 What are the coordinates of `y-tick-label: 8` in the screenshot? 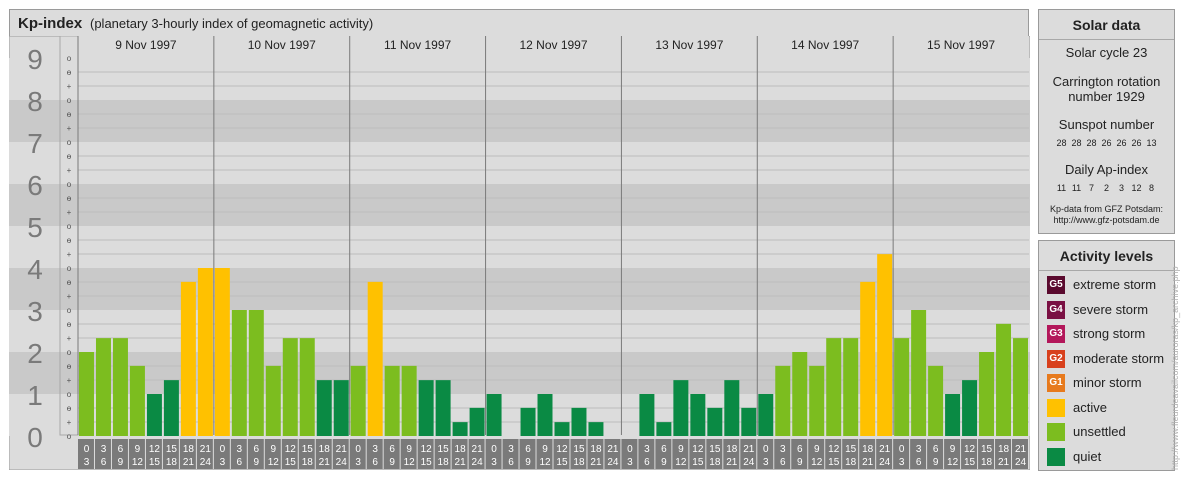 It's located at (35, 101).